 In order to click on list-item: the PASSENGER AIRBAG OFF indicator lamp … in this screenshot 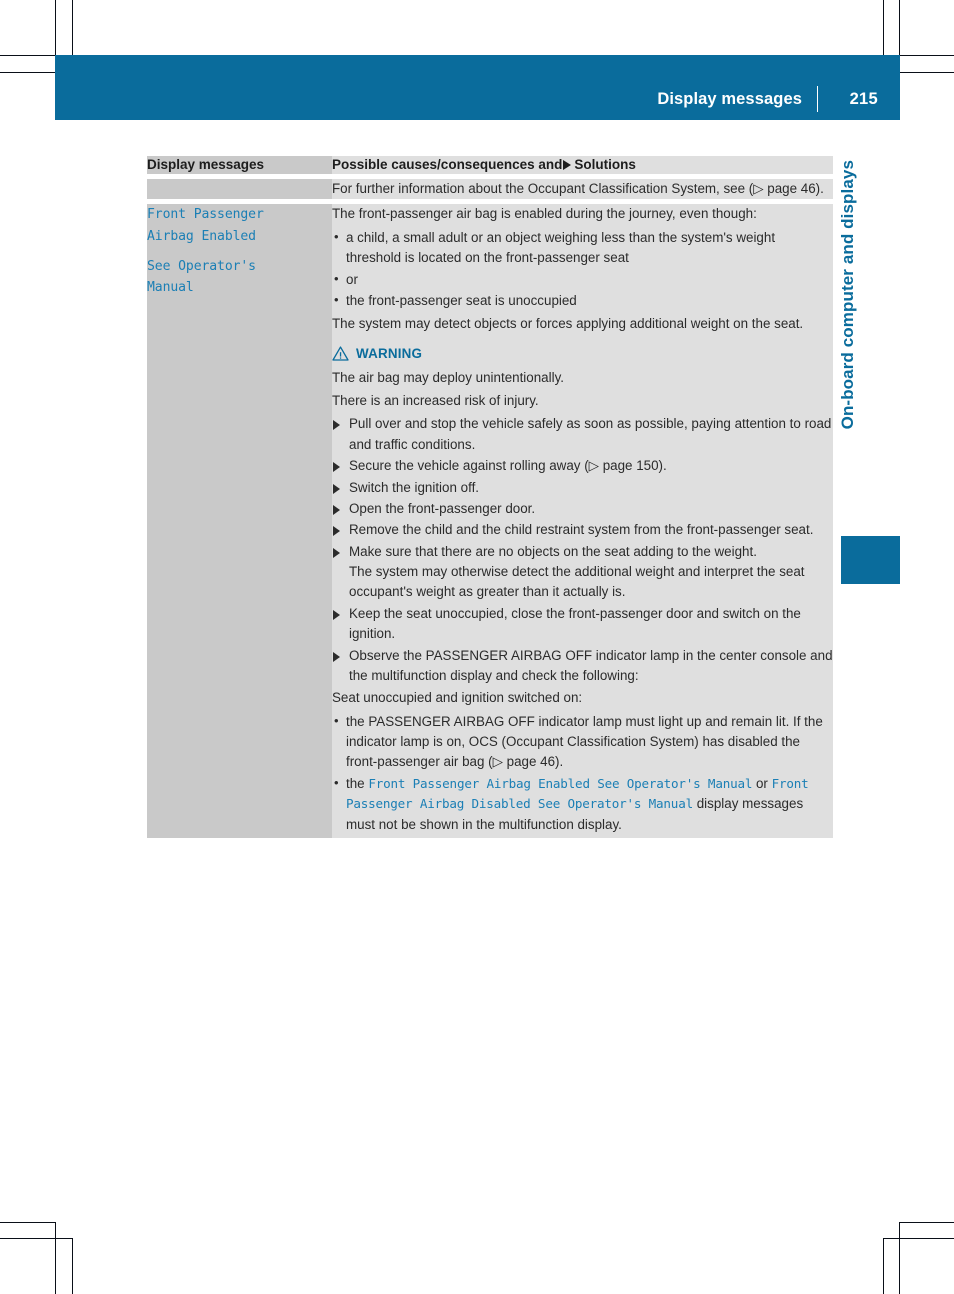, I will do `click(582, 742)`.